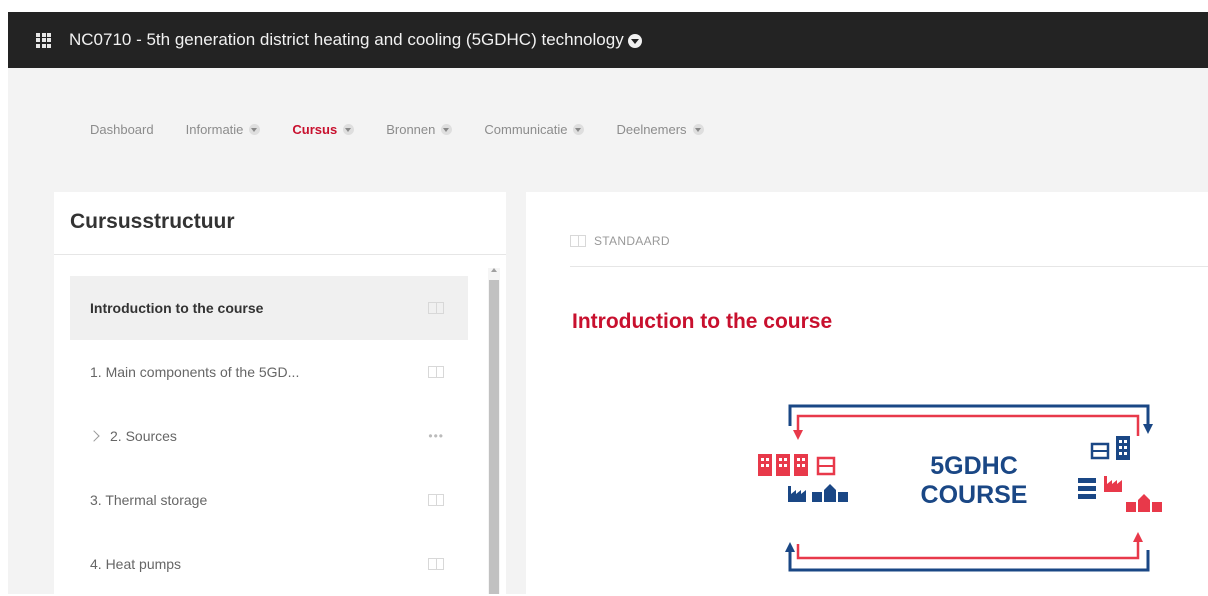 The height and width of the screenshot is (596, 1208). What do you see at coordinates (94, 436) in the screenshot?
I see `chevron-right-icon` at bounding box center [94, 436].